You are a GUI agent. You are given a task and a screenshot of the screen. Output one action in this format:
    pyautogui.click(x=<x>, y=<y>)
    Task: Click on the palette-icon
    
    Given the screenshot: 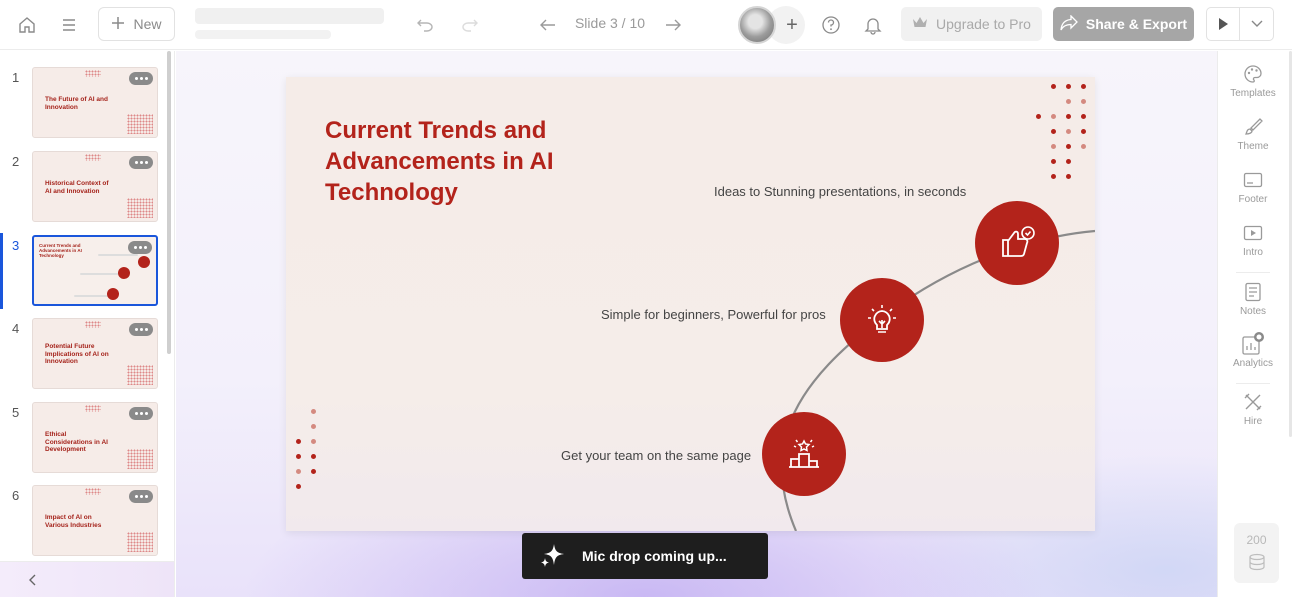 What is the action you would take?
    pyautogui.click(x=1253, y=74)
    